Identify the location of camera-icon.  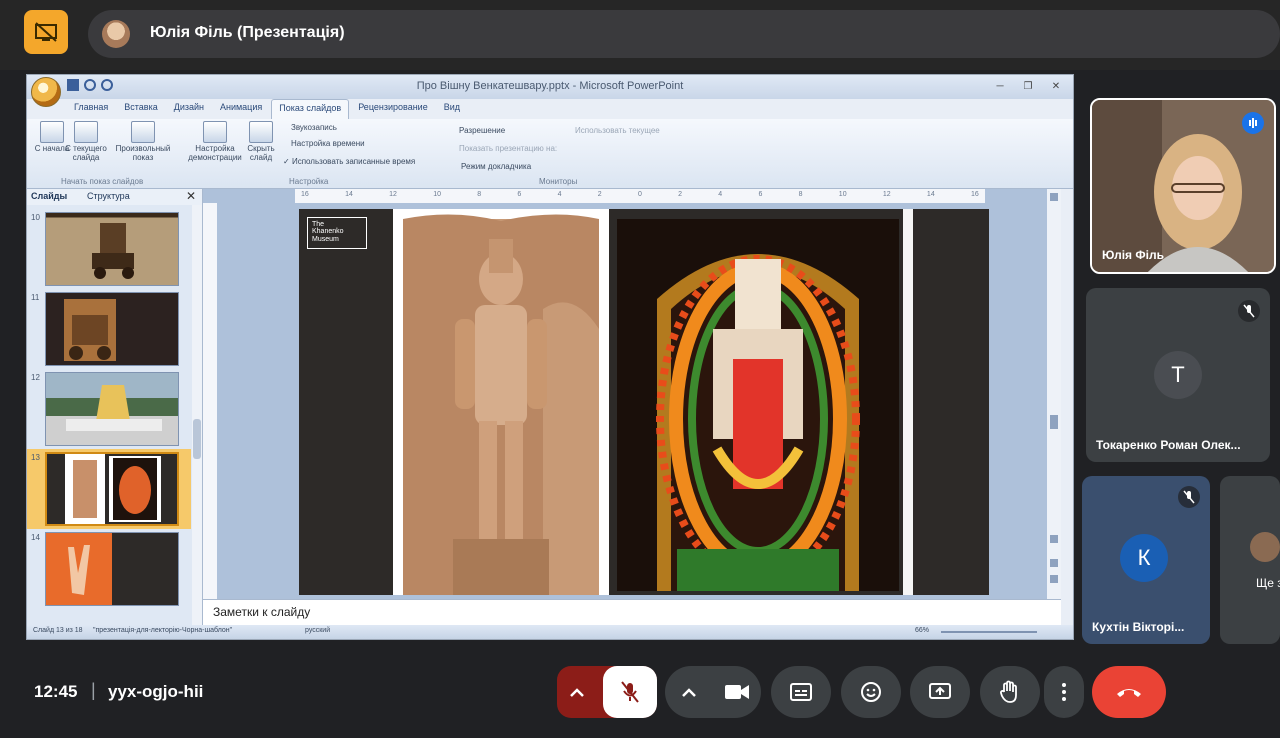
(737, 692).